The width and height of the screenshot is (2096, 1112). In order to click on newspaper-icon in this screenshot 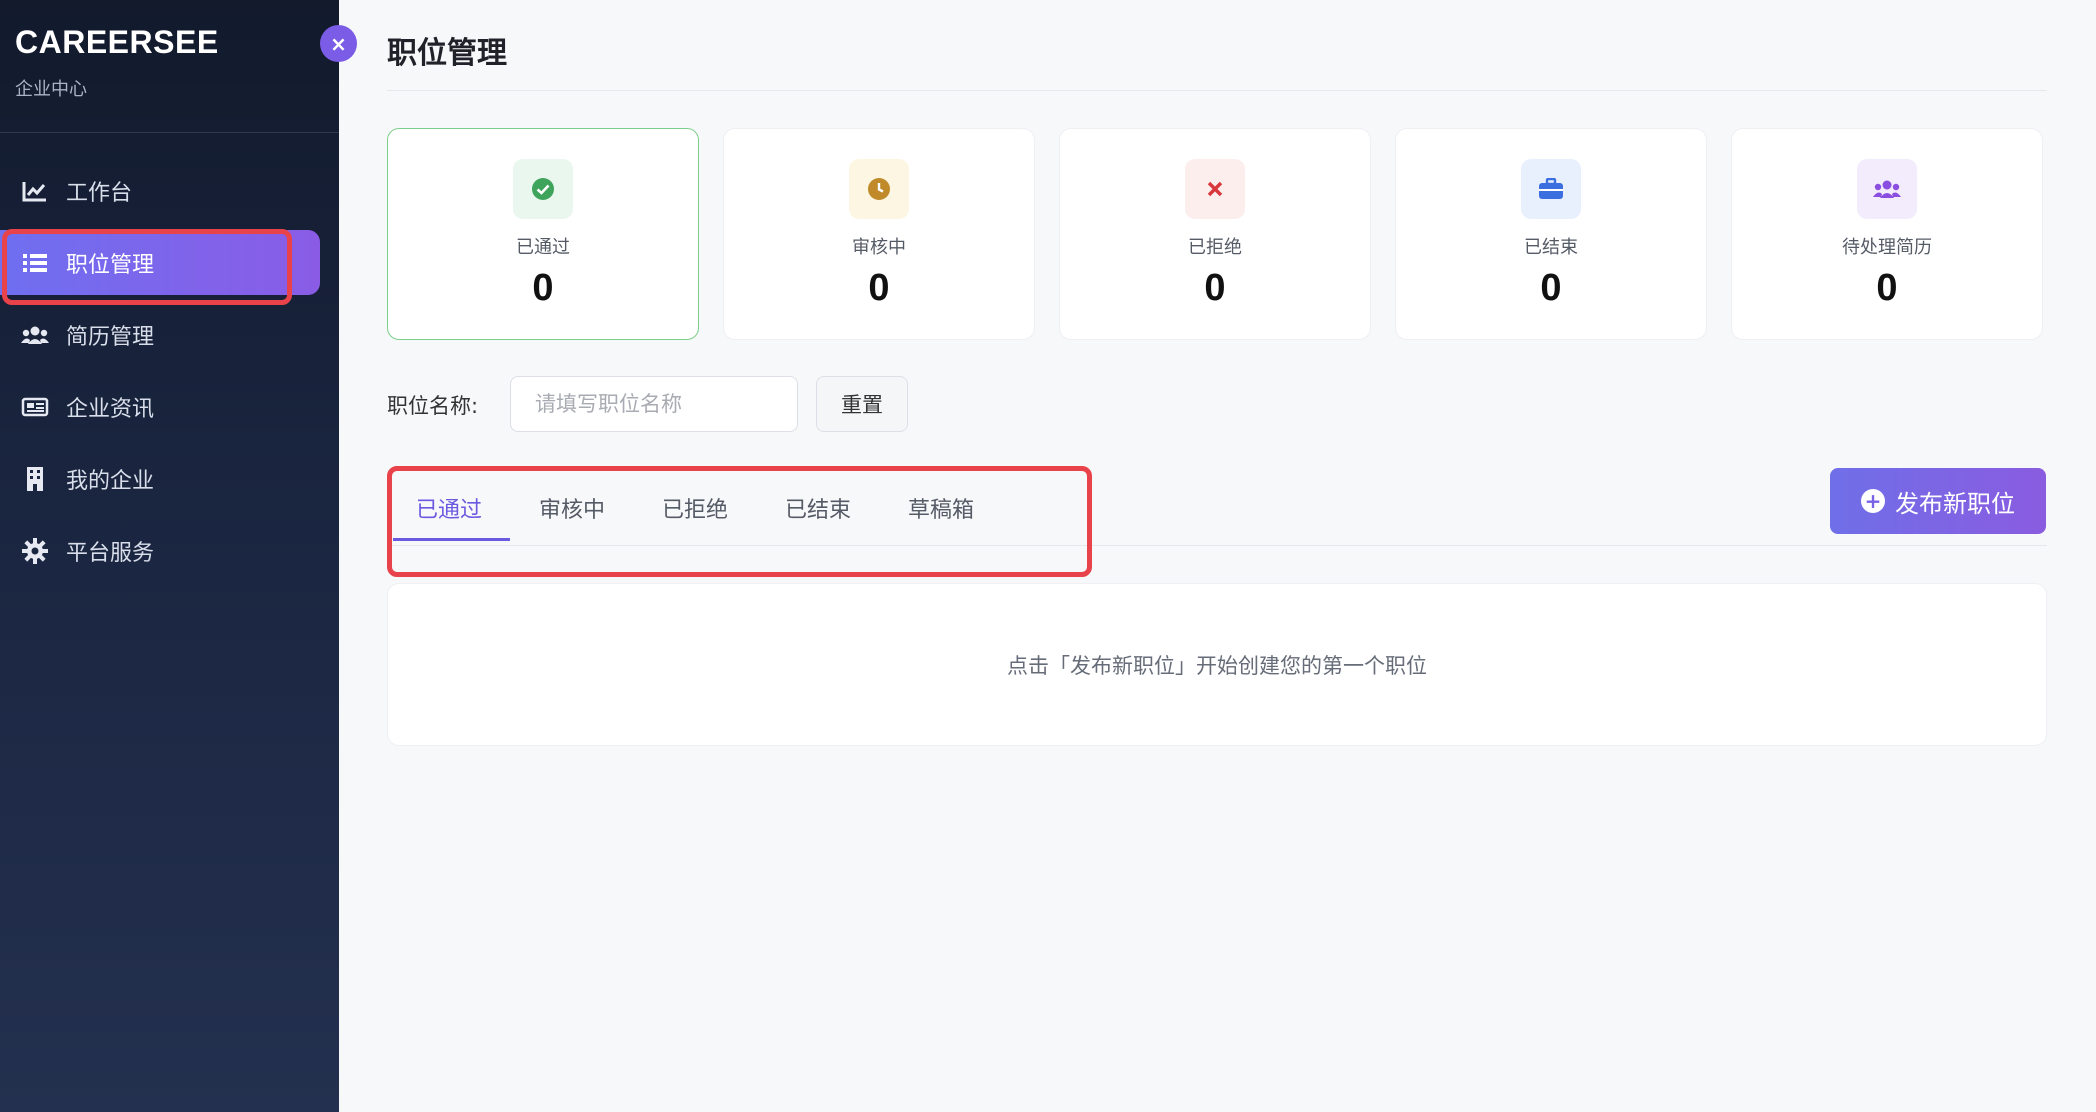, I will do `click(35, 407)`.